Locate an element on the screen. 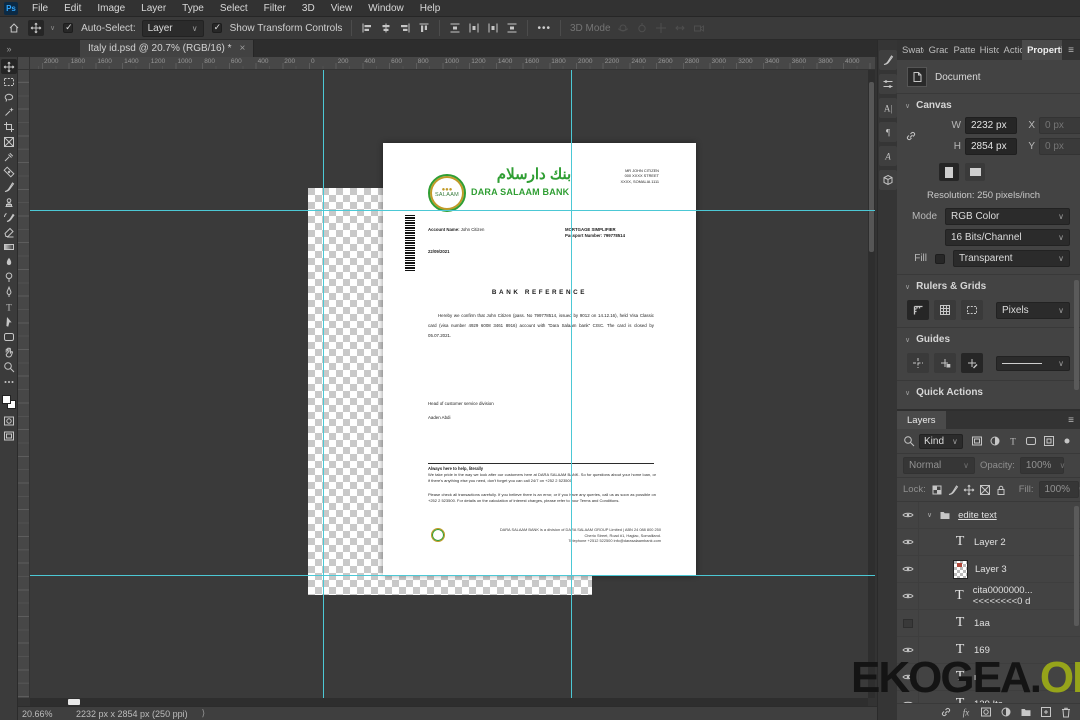  pixel-grid-icon is located at coordinates (972, 310).